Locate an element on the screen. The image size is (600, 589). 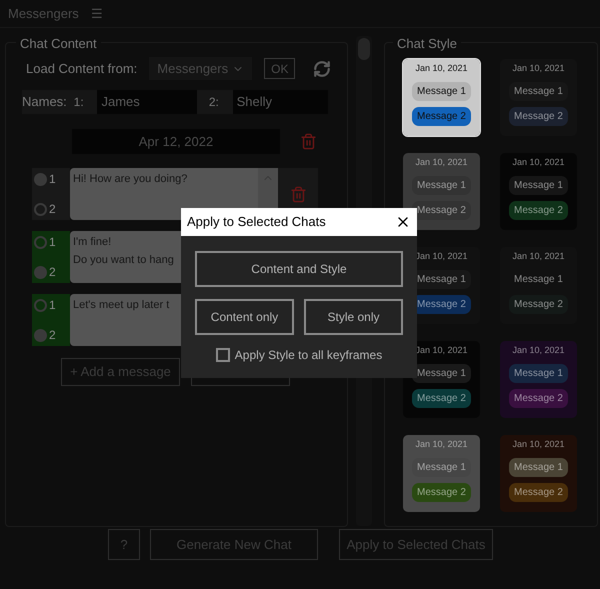
panel-title: Messengers is located at coordinates (43, 13).